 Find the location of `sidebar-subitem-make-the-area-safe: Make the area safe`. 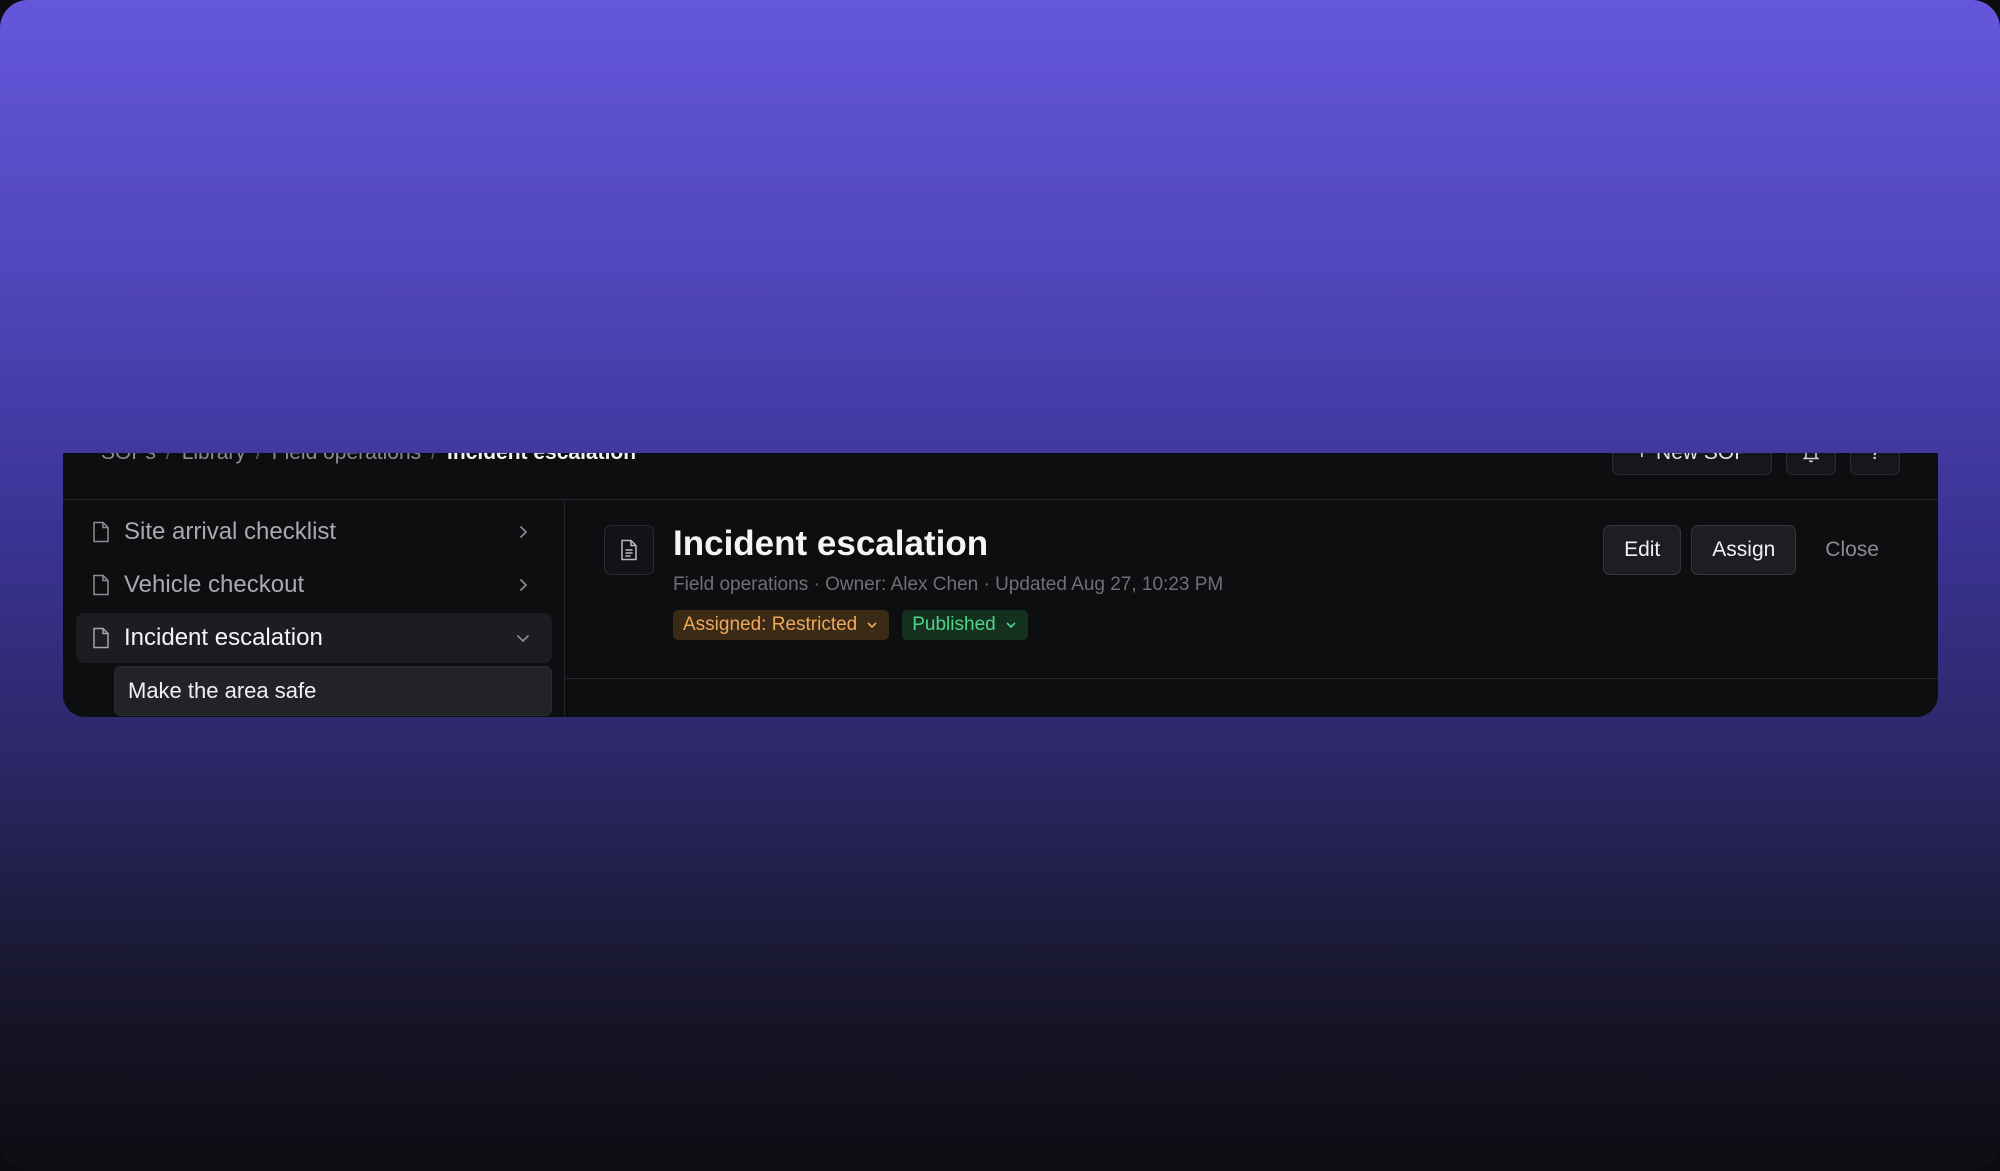

sidebar-subitem-make-the-area-safe: Make the area safe is located at coordinates (333, 691).